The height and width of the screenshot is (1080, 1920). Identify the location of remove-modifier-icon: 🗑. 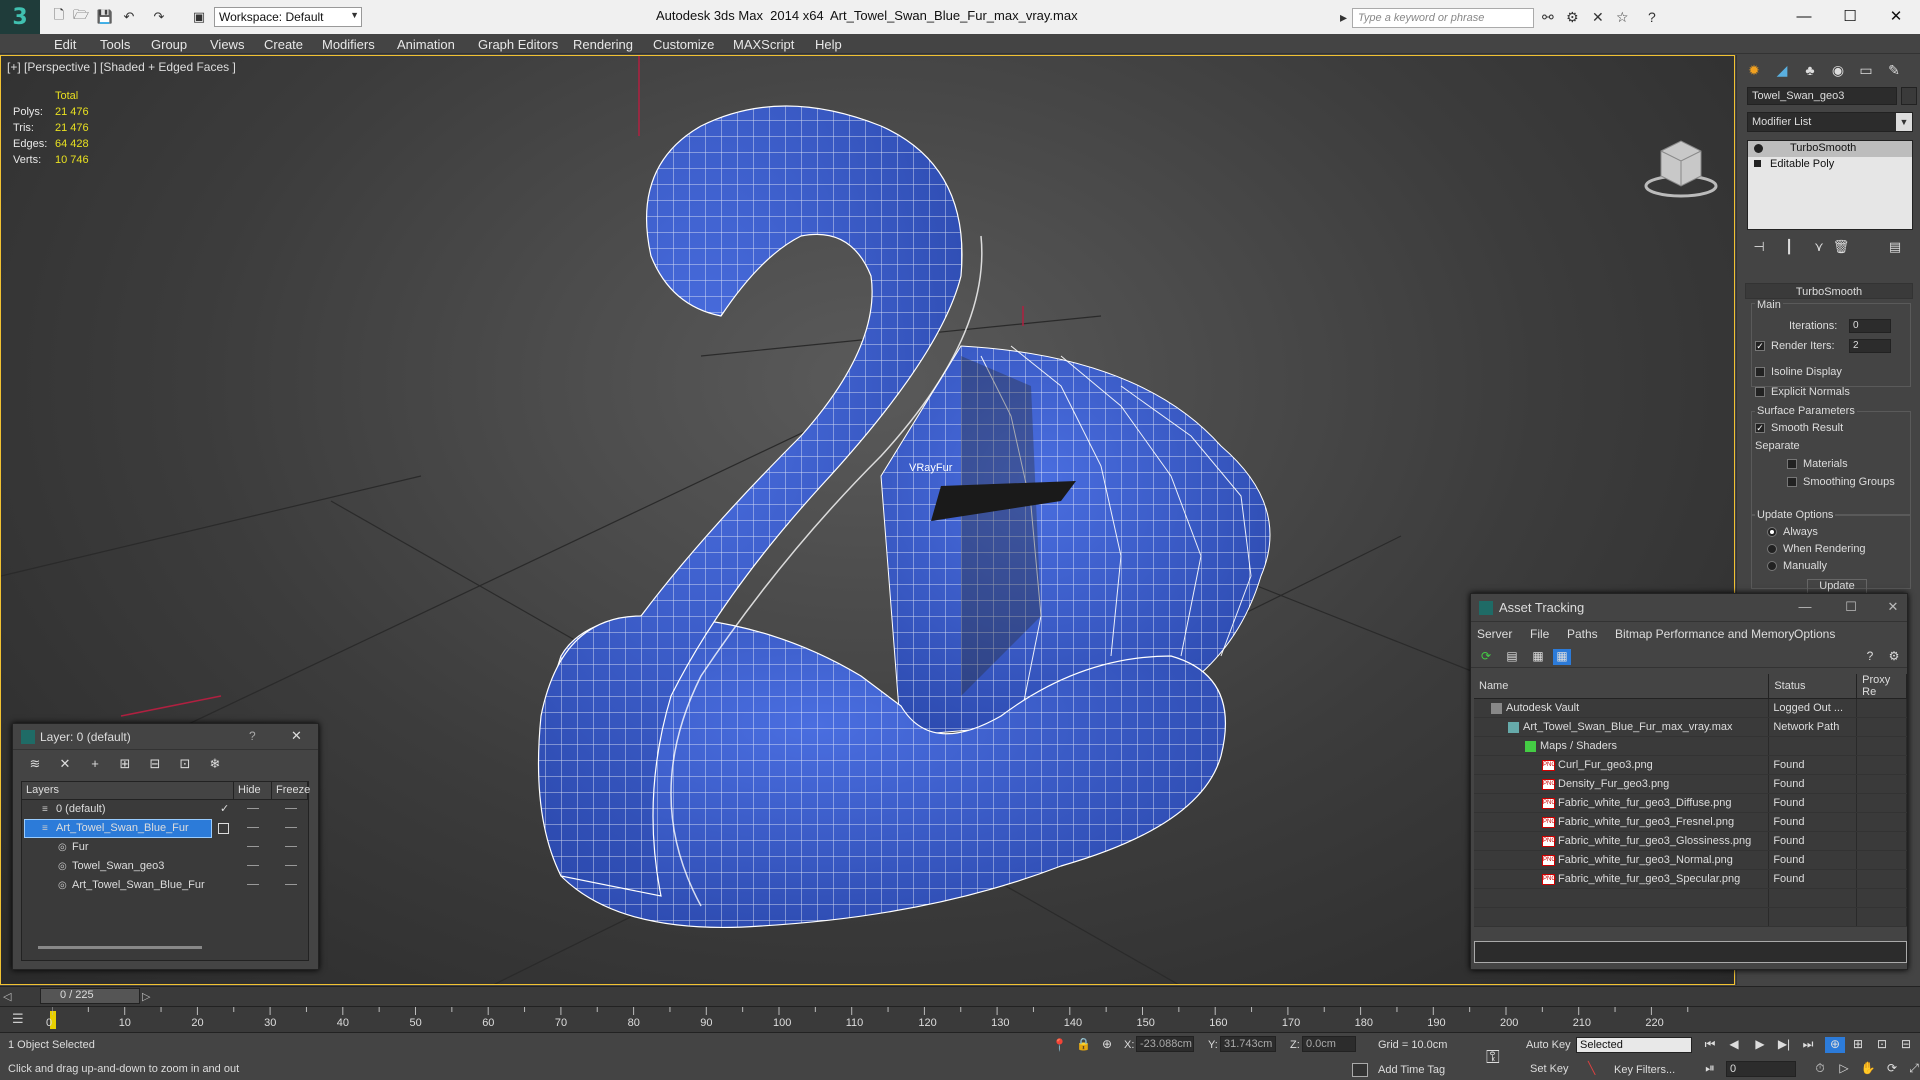
(1841, 249).